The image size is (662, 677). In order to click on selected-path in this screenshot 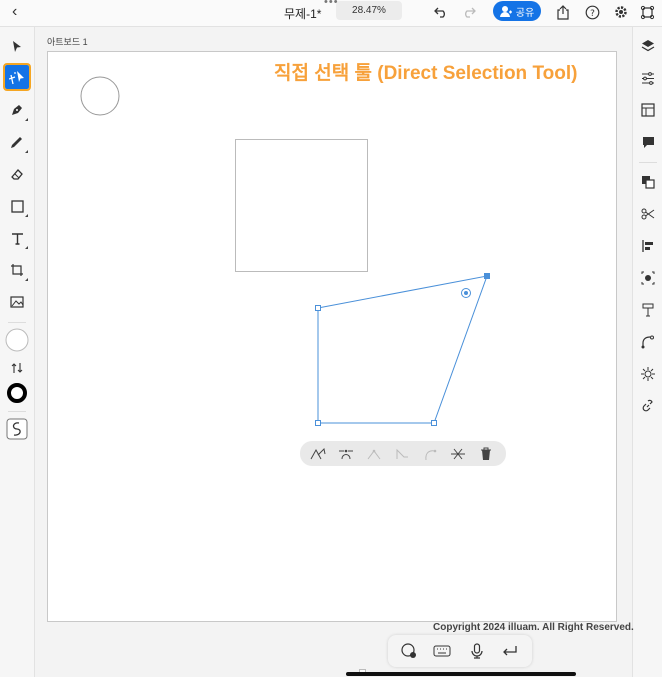, I will do `click(402, 349)`.